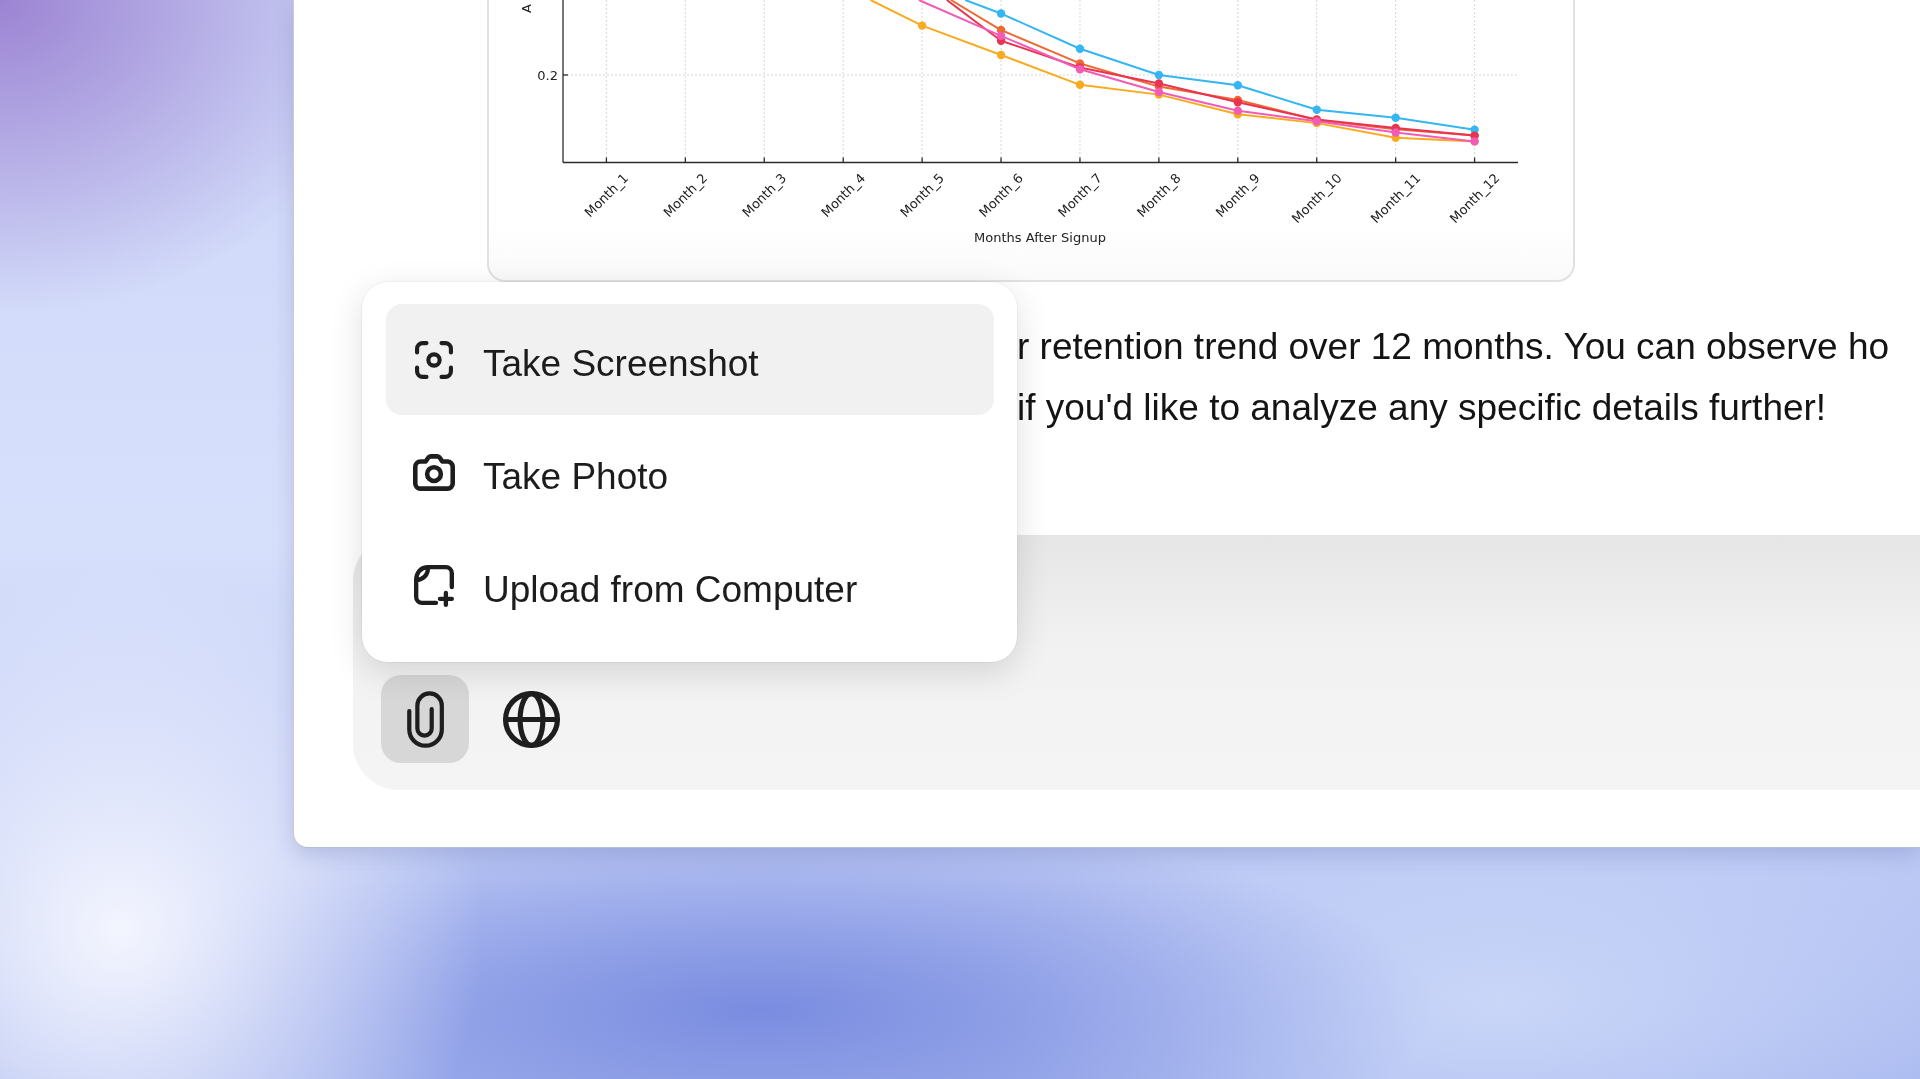 This screenshot has height=1079, width=1920. Describe the element at coordinates (690, 585) in the screenshot. I see `menu-item: Upload from Computer` at that location.